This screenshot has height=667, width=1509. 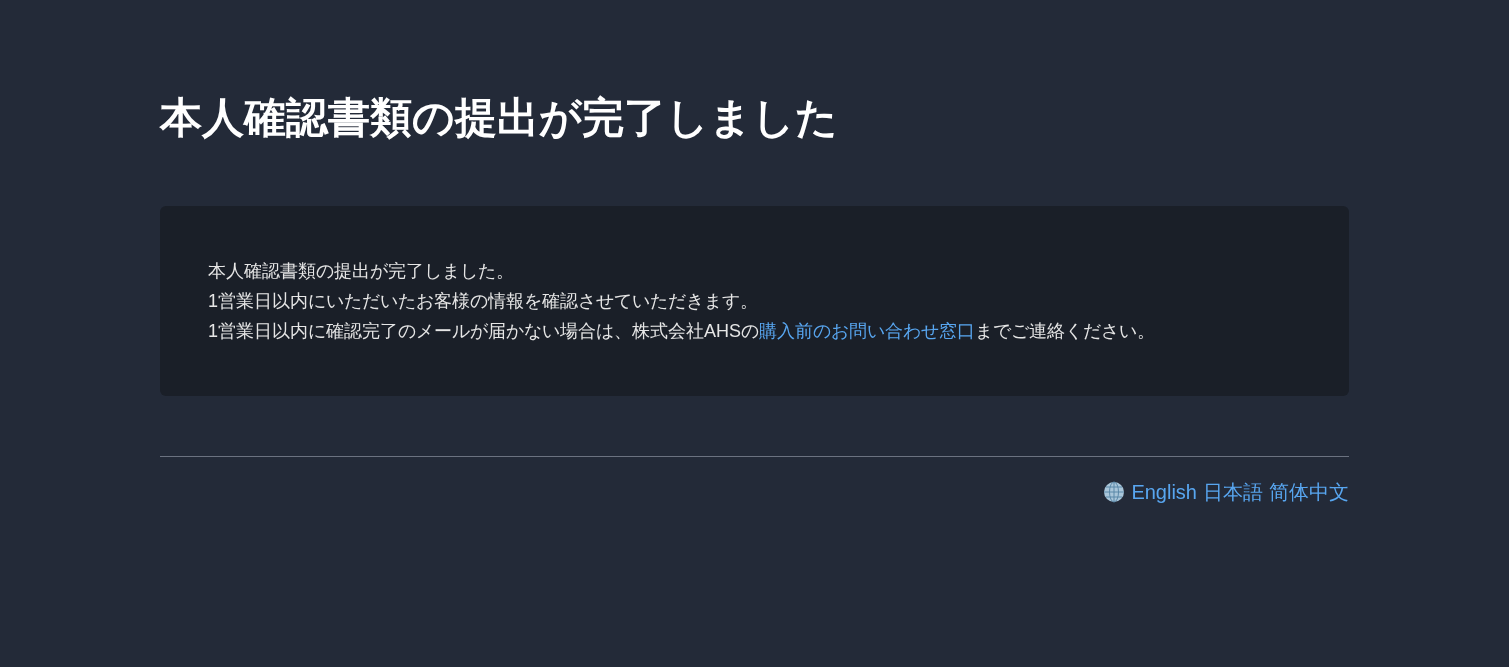 What do you see at coordinates (499, 118) in the screenshot?
I see `page-title: 本人確認書類の提出が完了しました` at bounding box center [499, 118].